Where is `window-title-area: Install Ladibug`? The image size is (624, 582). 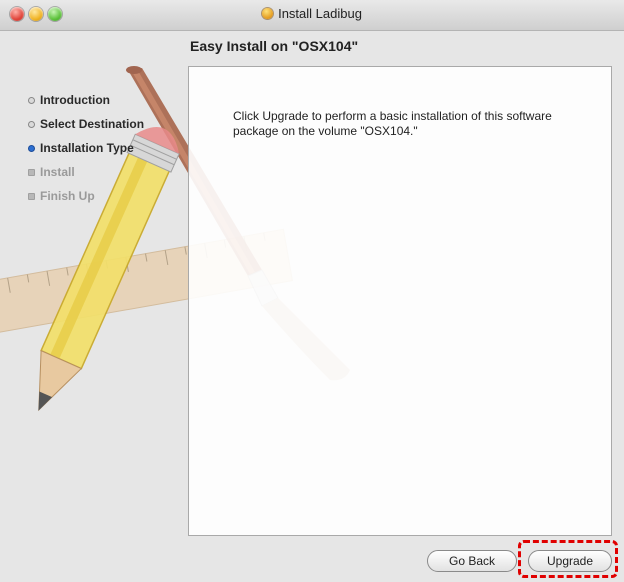
window-title-area: Install Ladibug is located at coordinates (312, 13).